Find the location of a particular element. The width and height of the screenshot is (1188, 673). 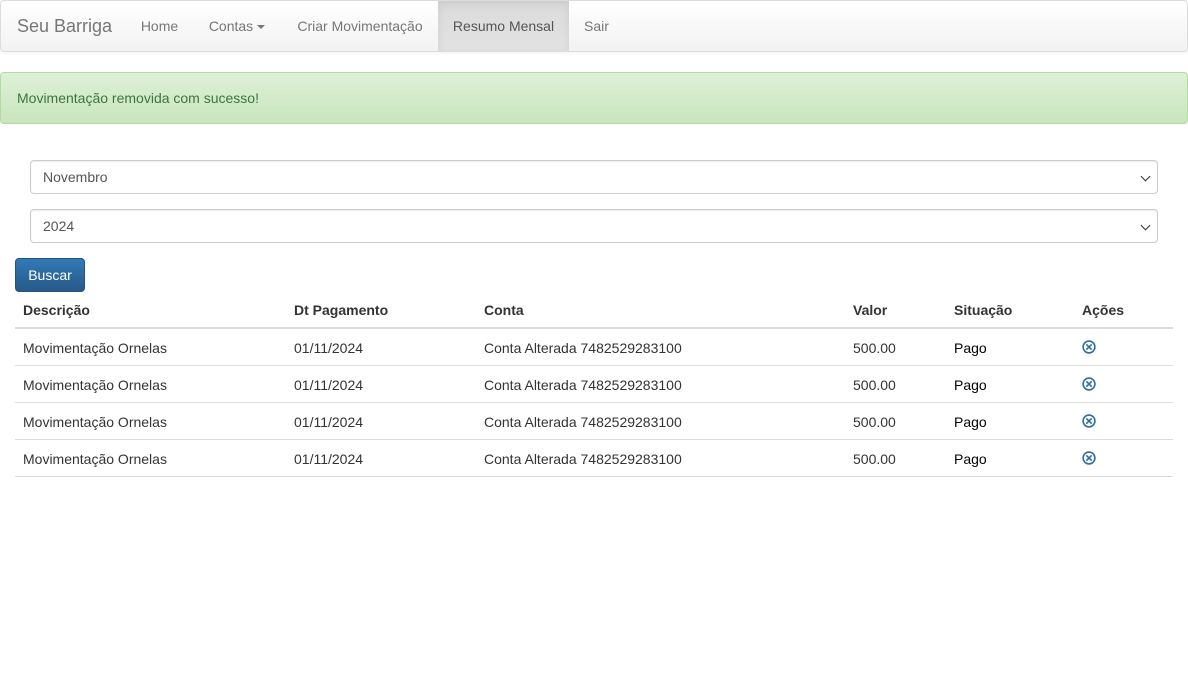

column-header-valor: Valor is located at coordinates (870, 310).